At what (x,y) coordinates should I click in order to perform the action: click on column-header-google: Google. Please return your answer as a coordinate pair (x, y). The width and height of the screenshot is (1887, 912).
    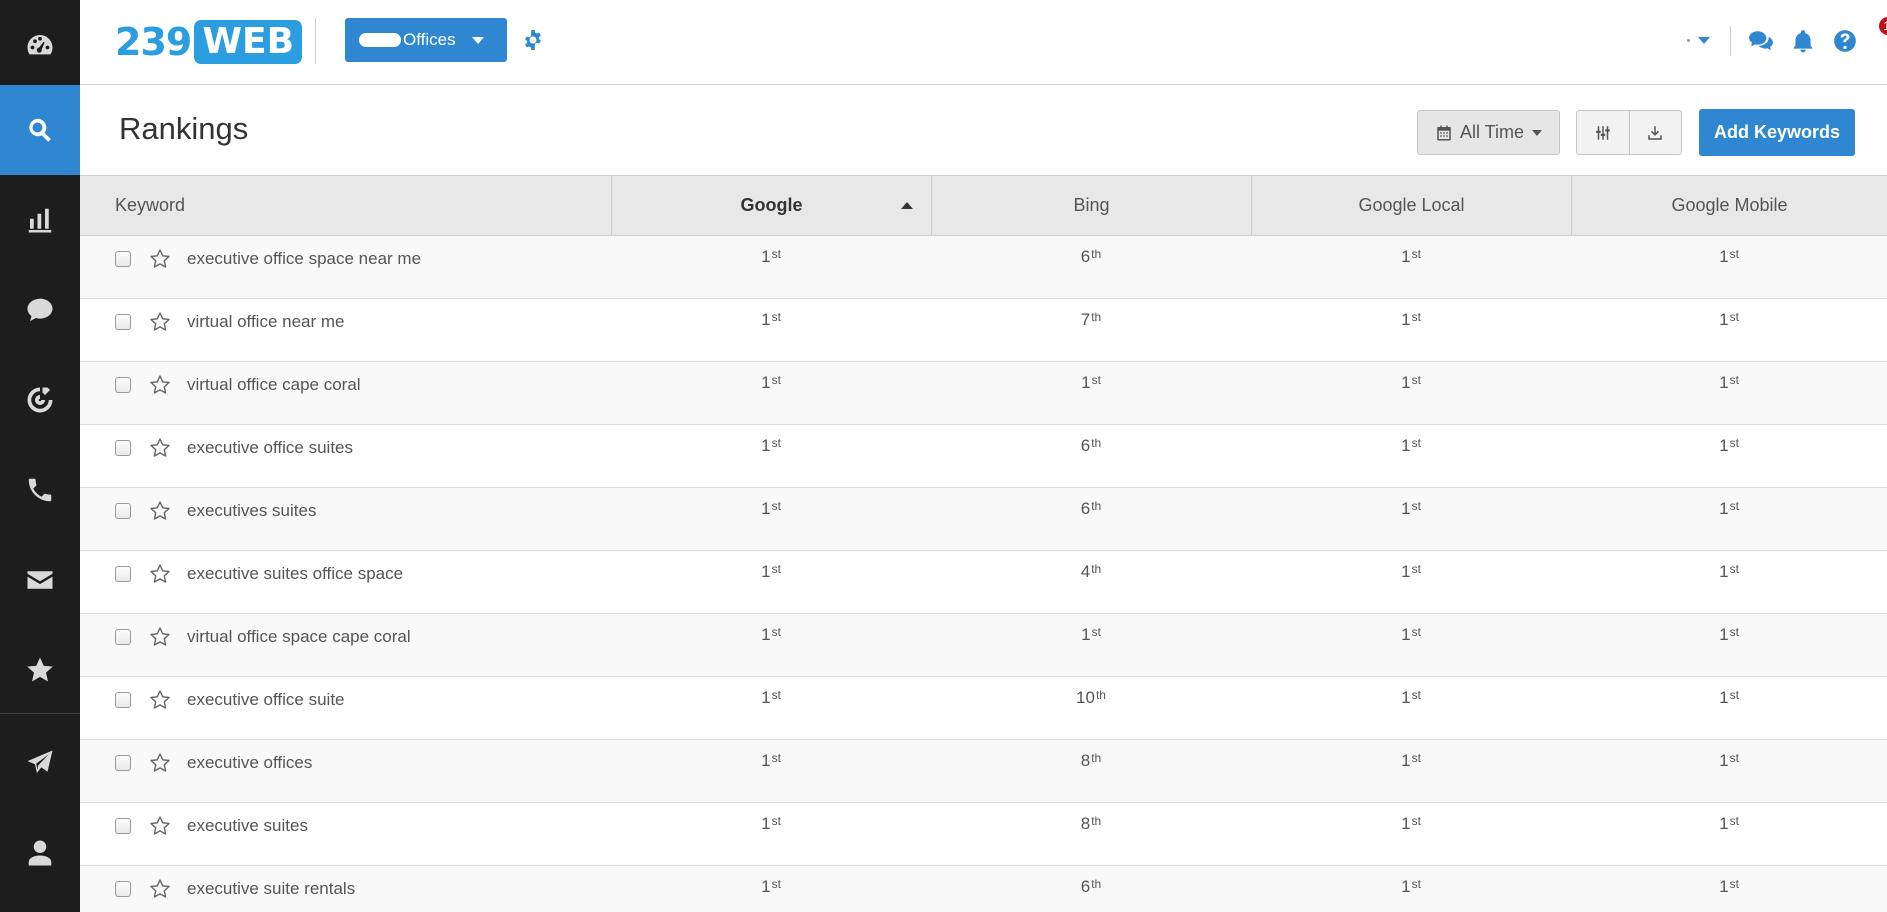
    Looking at the image, I should click on (771, 205).